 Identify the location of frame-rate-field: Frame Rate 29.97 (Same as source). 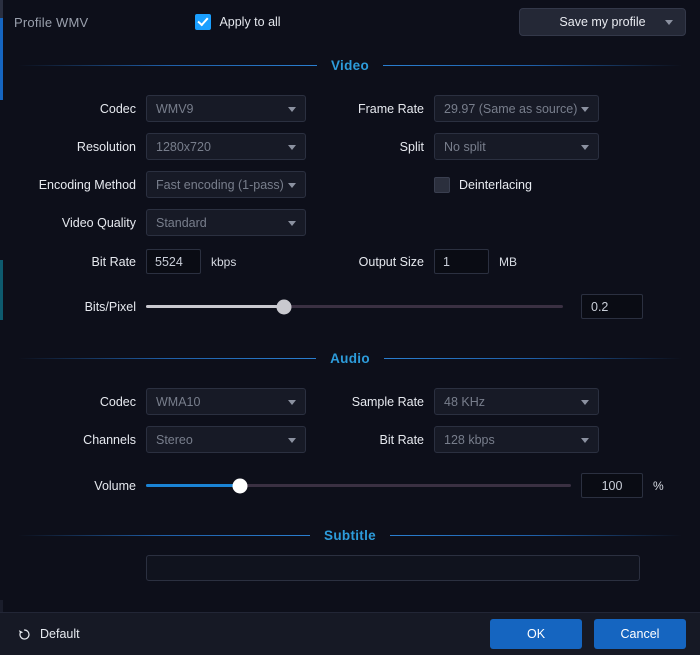
(498, 108).